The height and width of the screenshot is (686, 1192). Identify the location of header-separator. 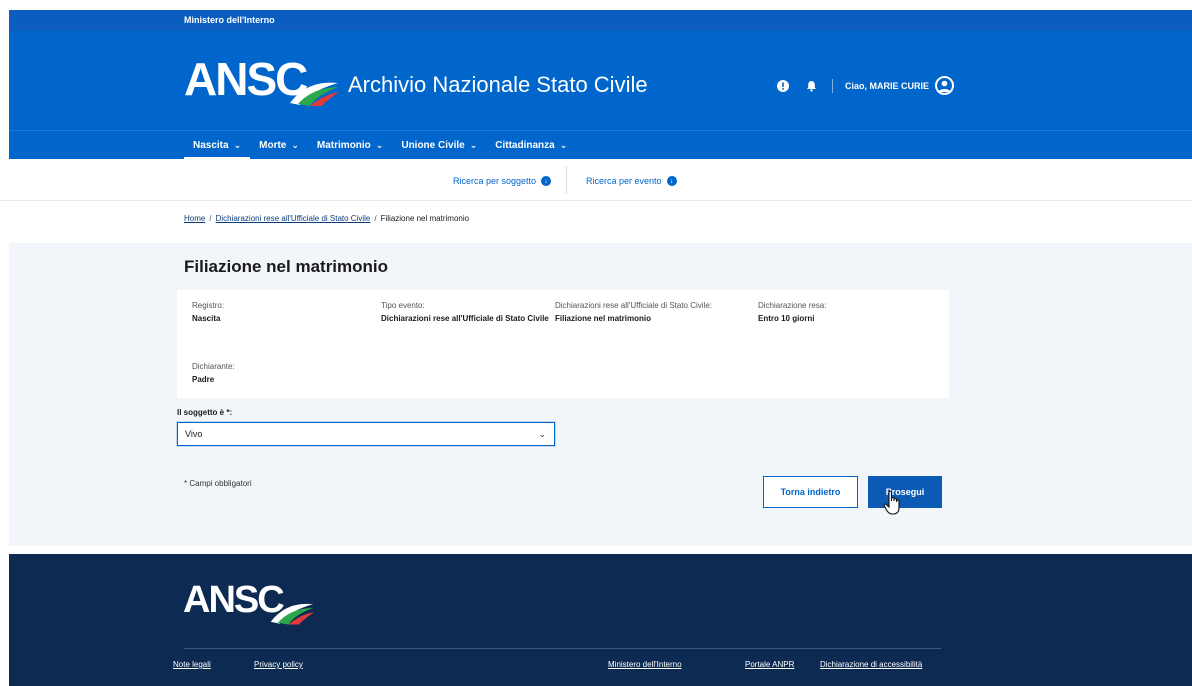
(832, 85).